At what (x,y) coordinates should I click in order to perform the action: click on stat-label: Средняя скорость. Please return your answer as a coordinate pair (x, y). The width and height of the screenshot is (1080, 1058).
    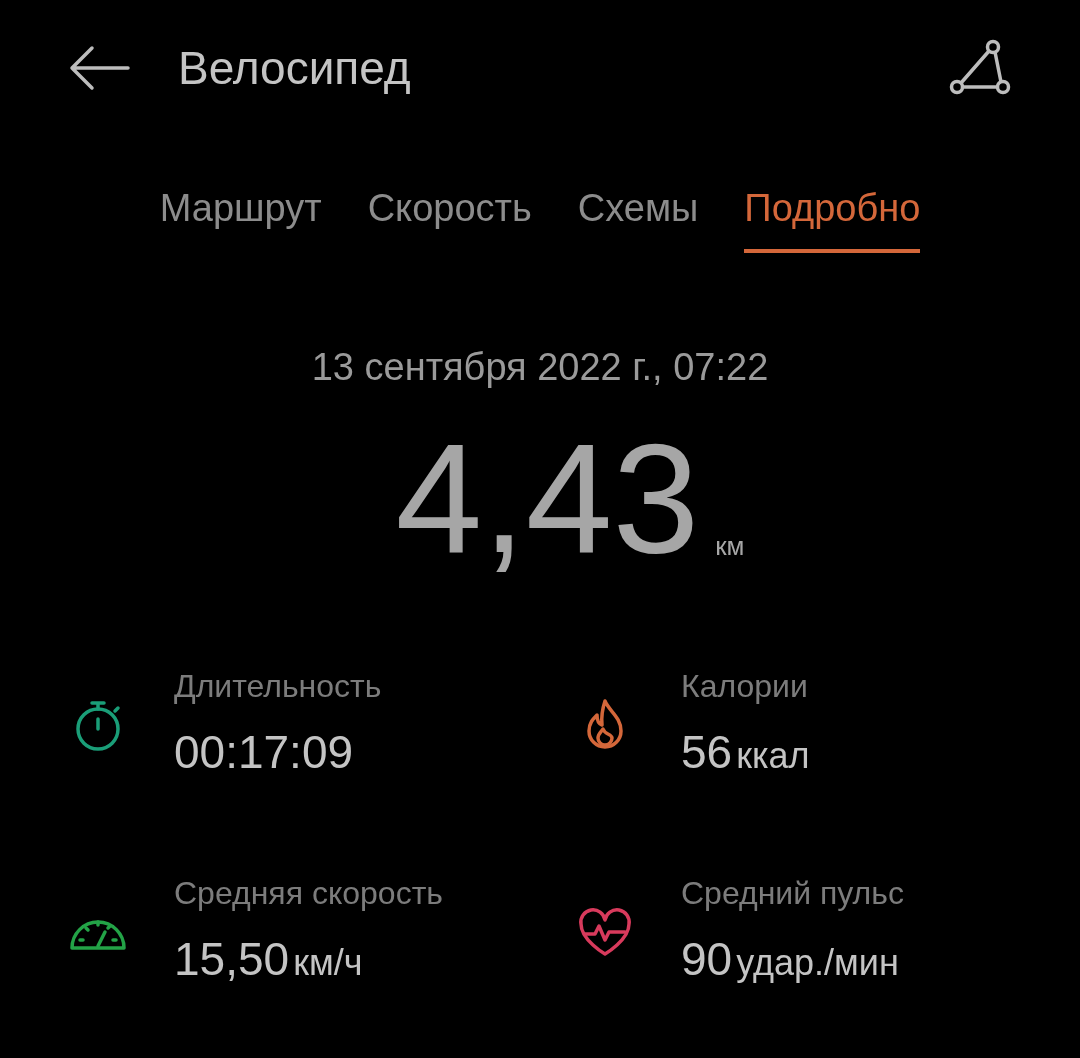
    Looking at the image, I should click on (308, 893).